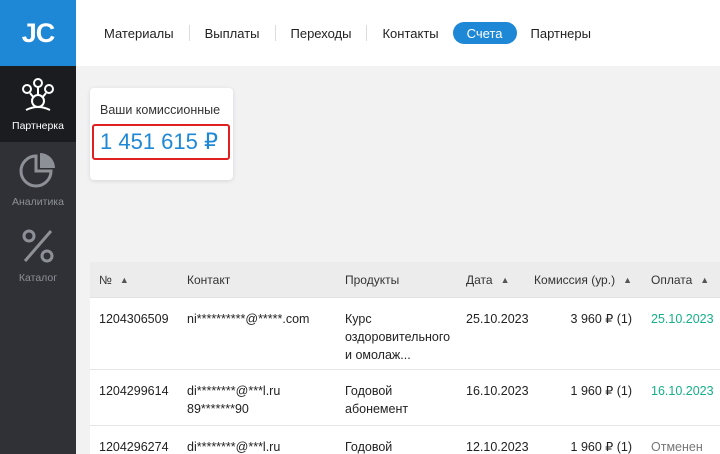  What do you see at coordinates (681, 280) in the screenshot?
I see `header-payment: Оплата ▲` at bounding box center [681, 280].